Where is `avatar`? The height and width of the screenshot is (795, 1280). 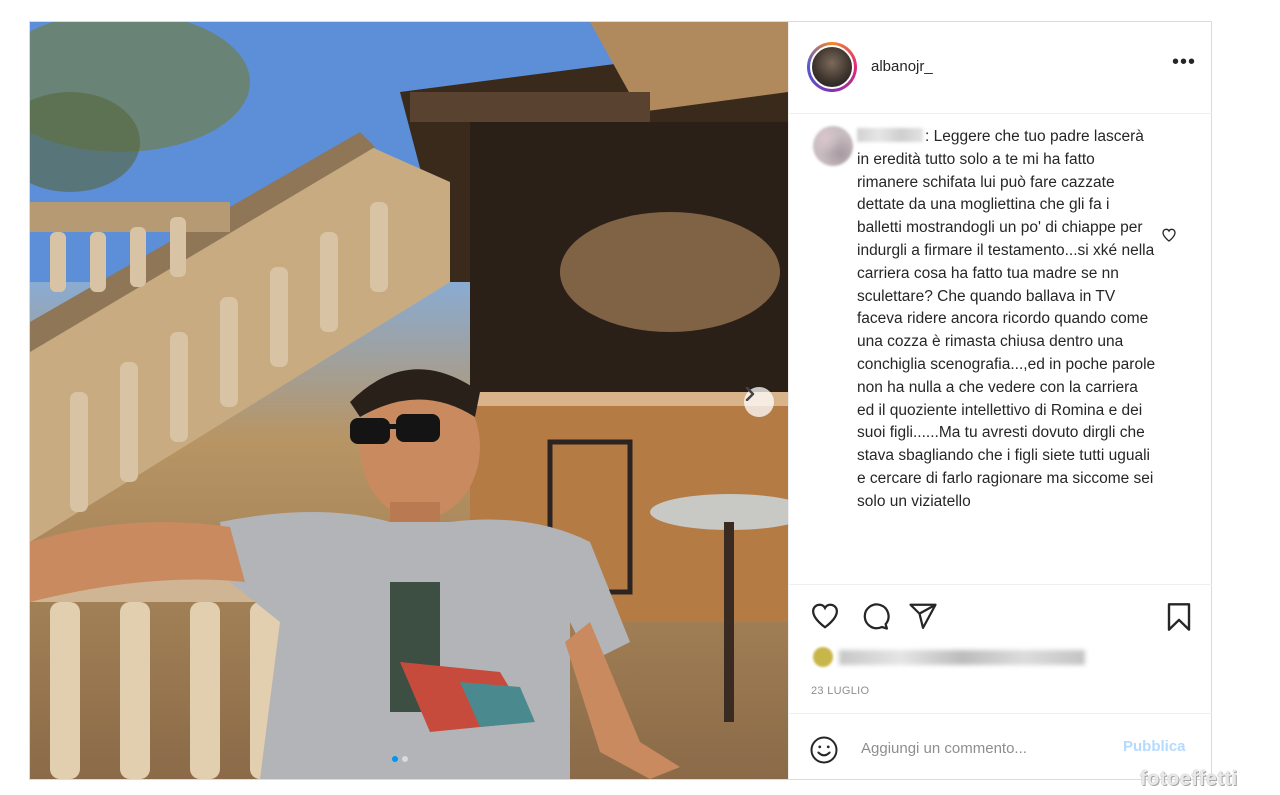 avatar is located at coordinates (832, 67).